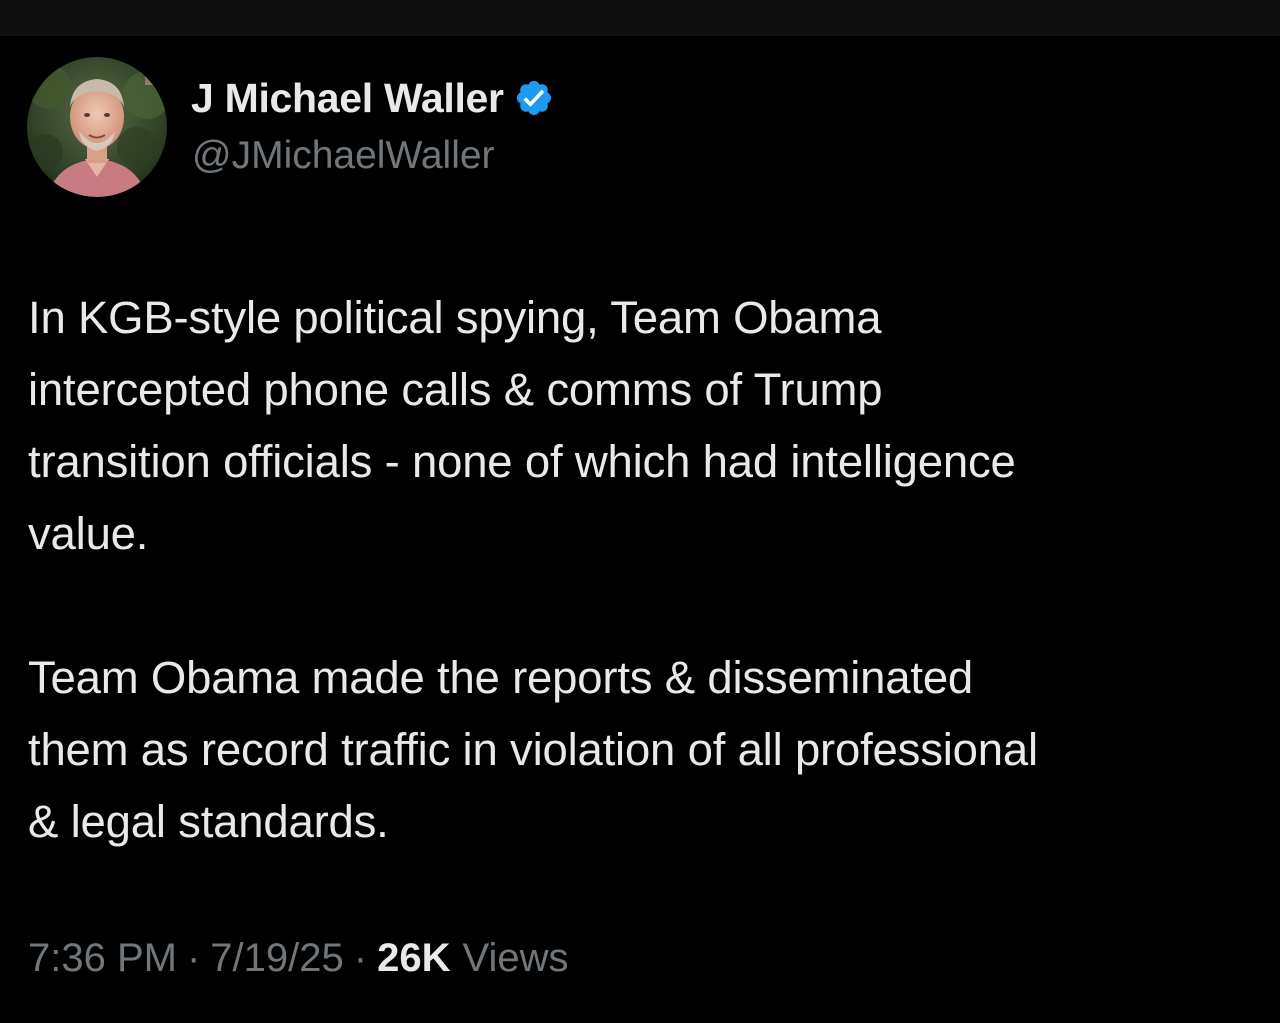  I want to click on avatar, so click(97, 127).